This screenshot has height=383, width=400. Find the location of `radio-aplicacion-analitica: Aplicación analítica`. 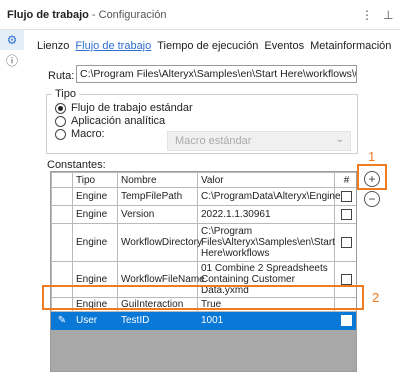

radio-aplicacion-analitica: Aplicación analítica is located at coordinates (110, 121).